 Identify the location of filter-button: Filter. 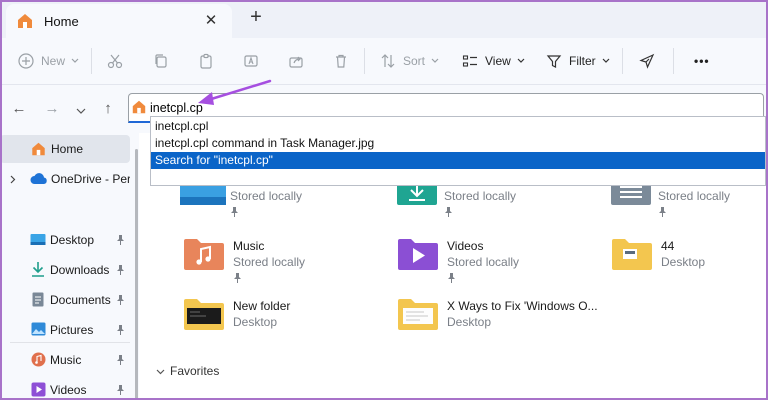
(578, 61).